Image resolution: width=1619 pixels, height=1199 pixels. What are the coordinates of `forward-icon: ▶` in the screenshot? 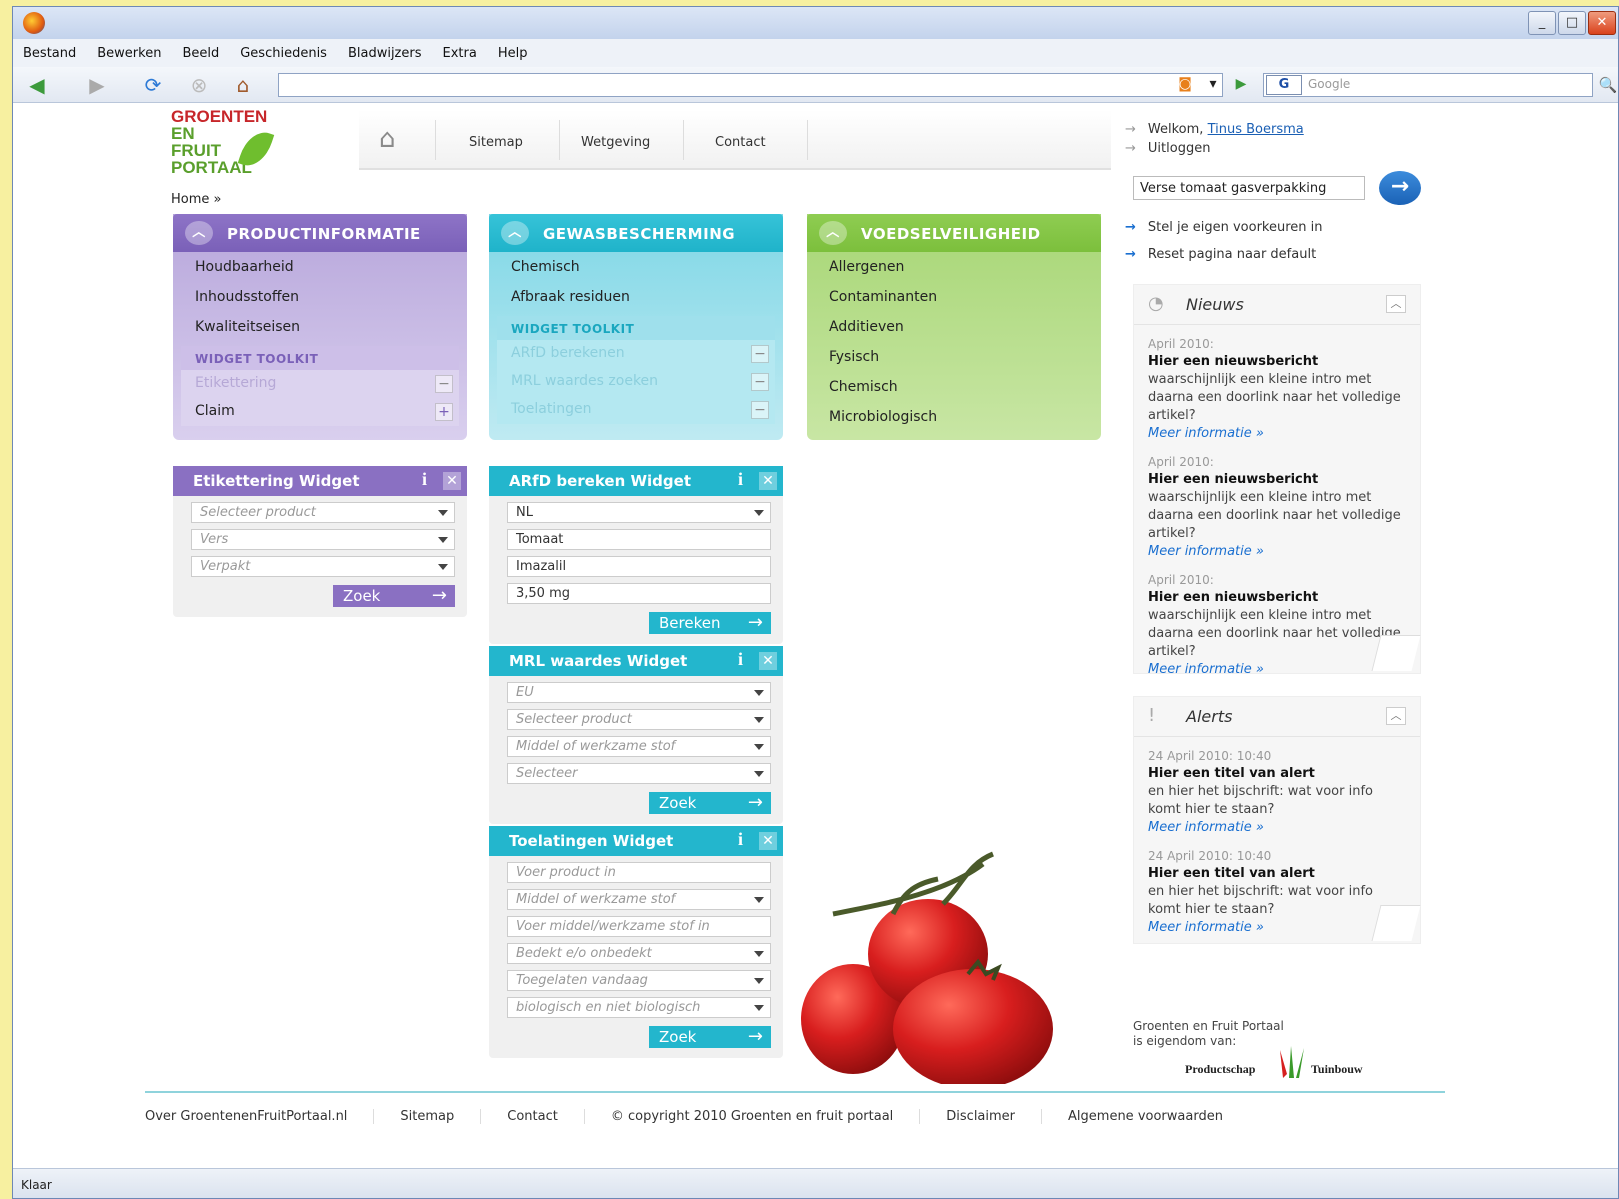 It's located at (97, 85).